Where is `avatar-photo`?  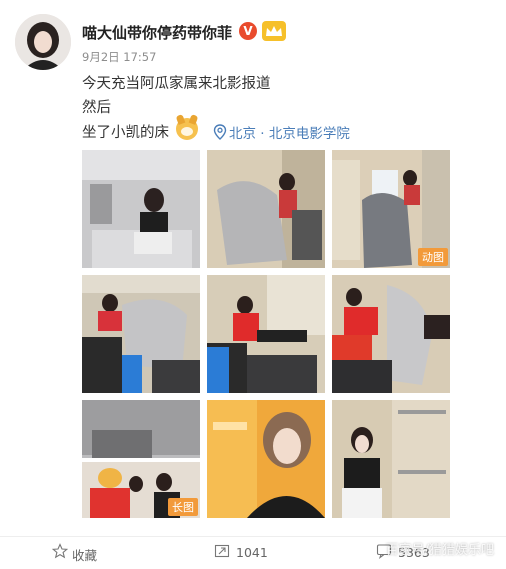 avatar-photo is located at coordinates (43, 42).